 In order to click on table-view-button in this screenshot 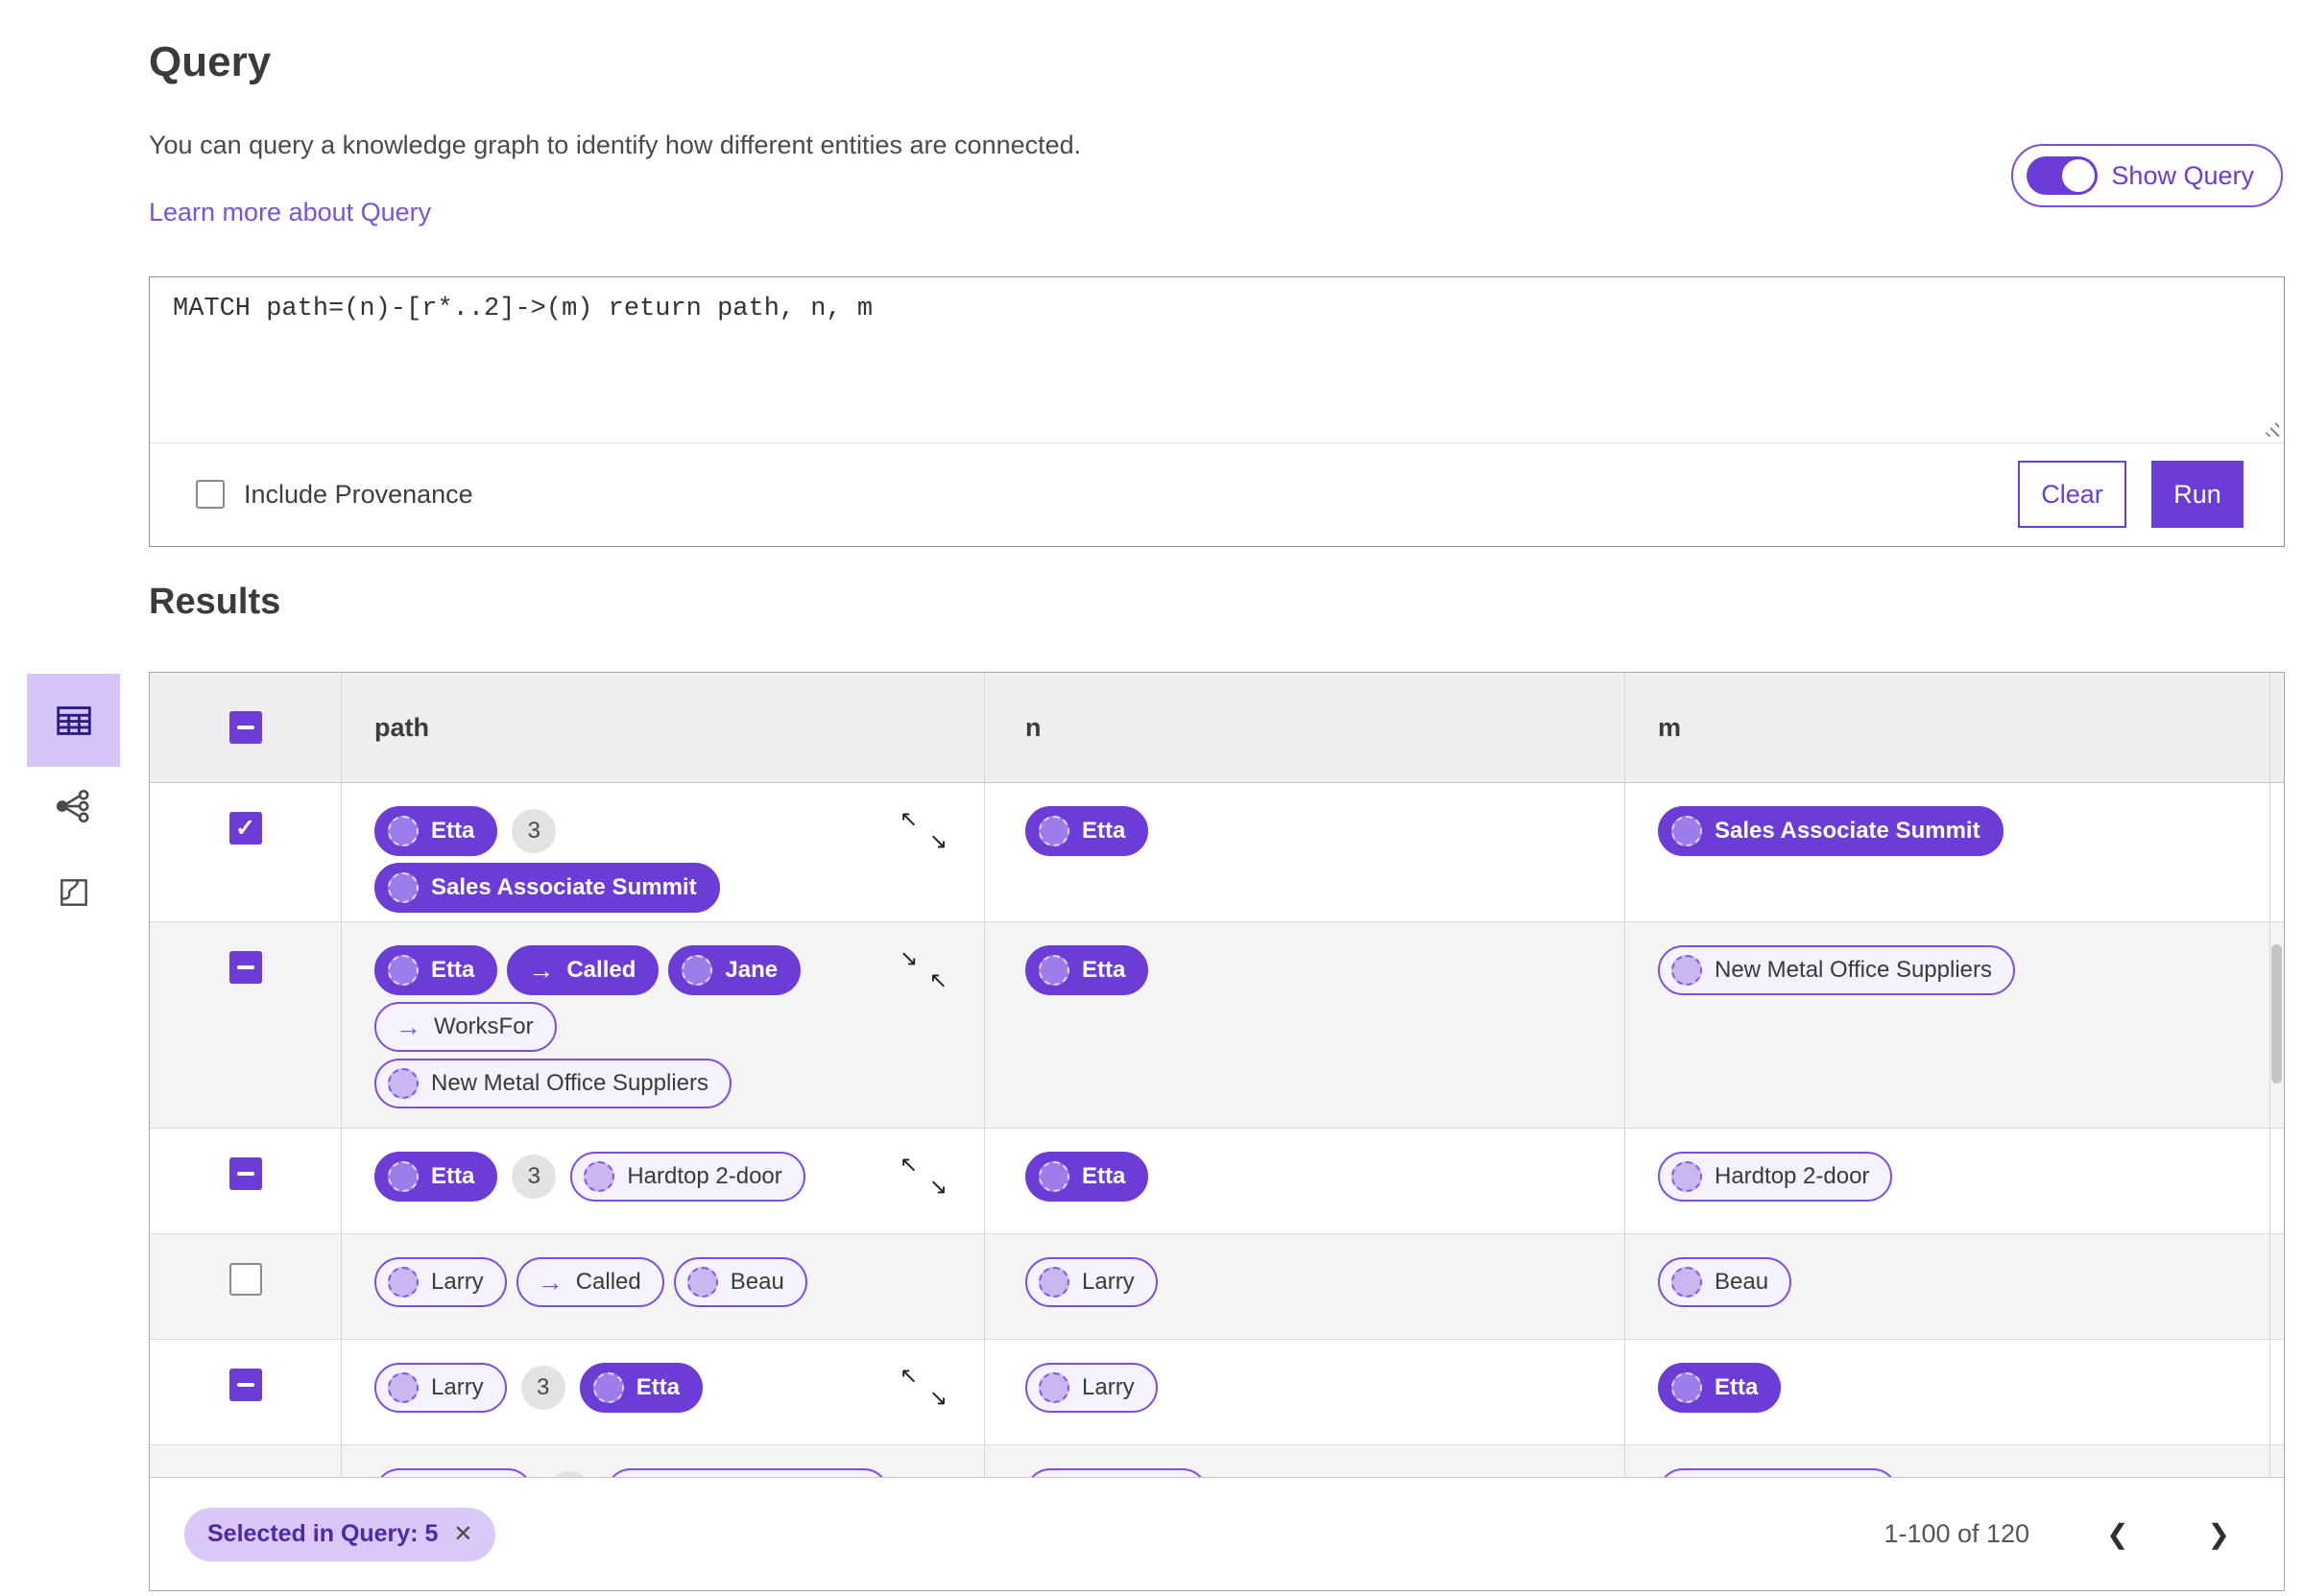, I will do `click(73, 720)`.